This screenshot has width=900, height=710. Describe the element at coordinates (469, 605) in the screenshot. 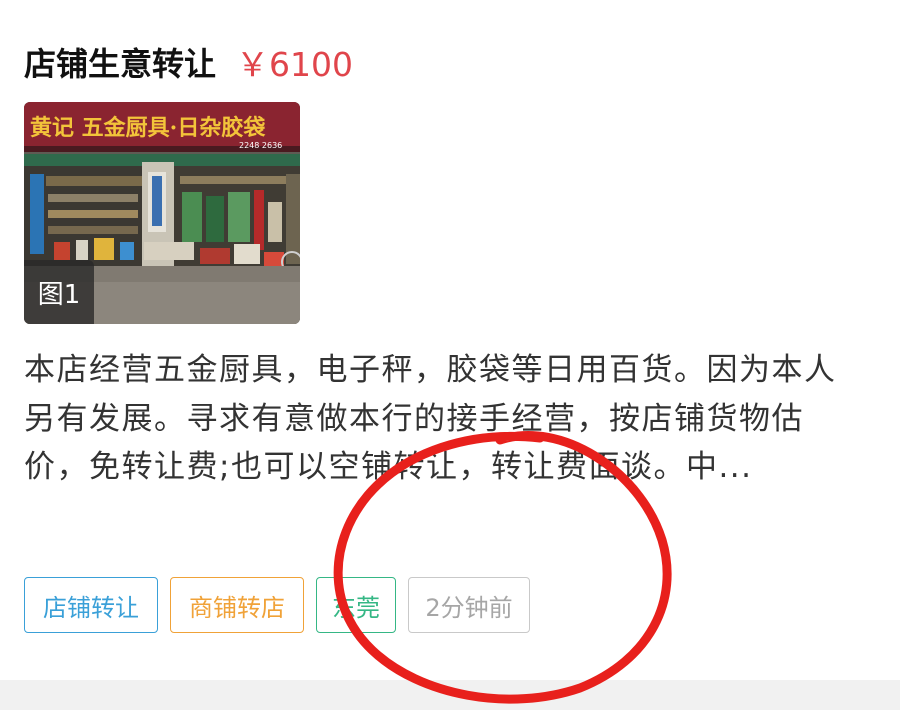

I see `tag-posted-time: 2分钟前` at that location.